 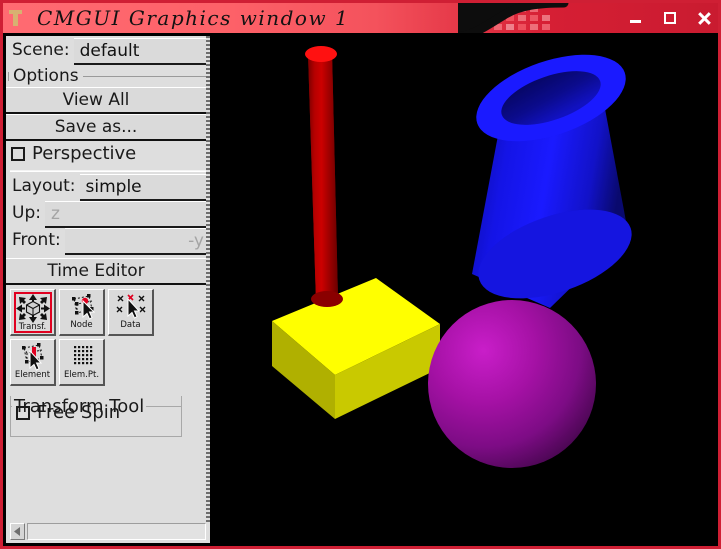 What do you see at coordinates (26, 213) in the screenshot?
I see `up-label: Up:` at bounding box center [26, 213].